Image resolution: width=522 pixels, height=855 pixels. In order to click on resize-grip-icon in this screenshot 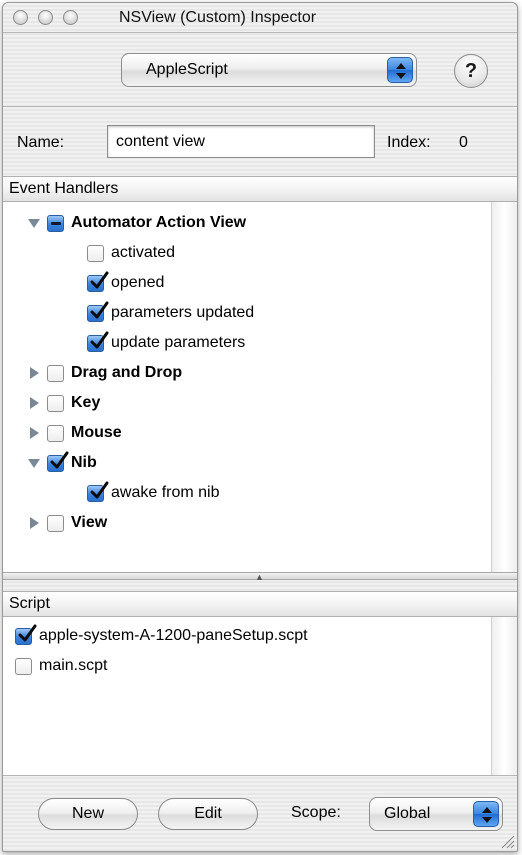, I will do `click(507, 841)`.